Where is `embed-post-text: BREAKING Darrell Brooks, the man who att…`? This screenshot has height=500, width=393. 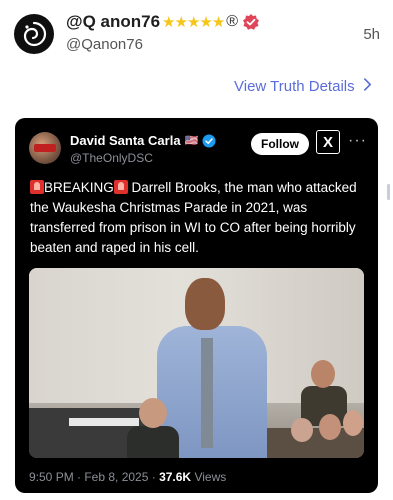
embed-post-text: BREAKING Darrell Brooks, the man who att… is located at coordinates (200, 218).